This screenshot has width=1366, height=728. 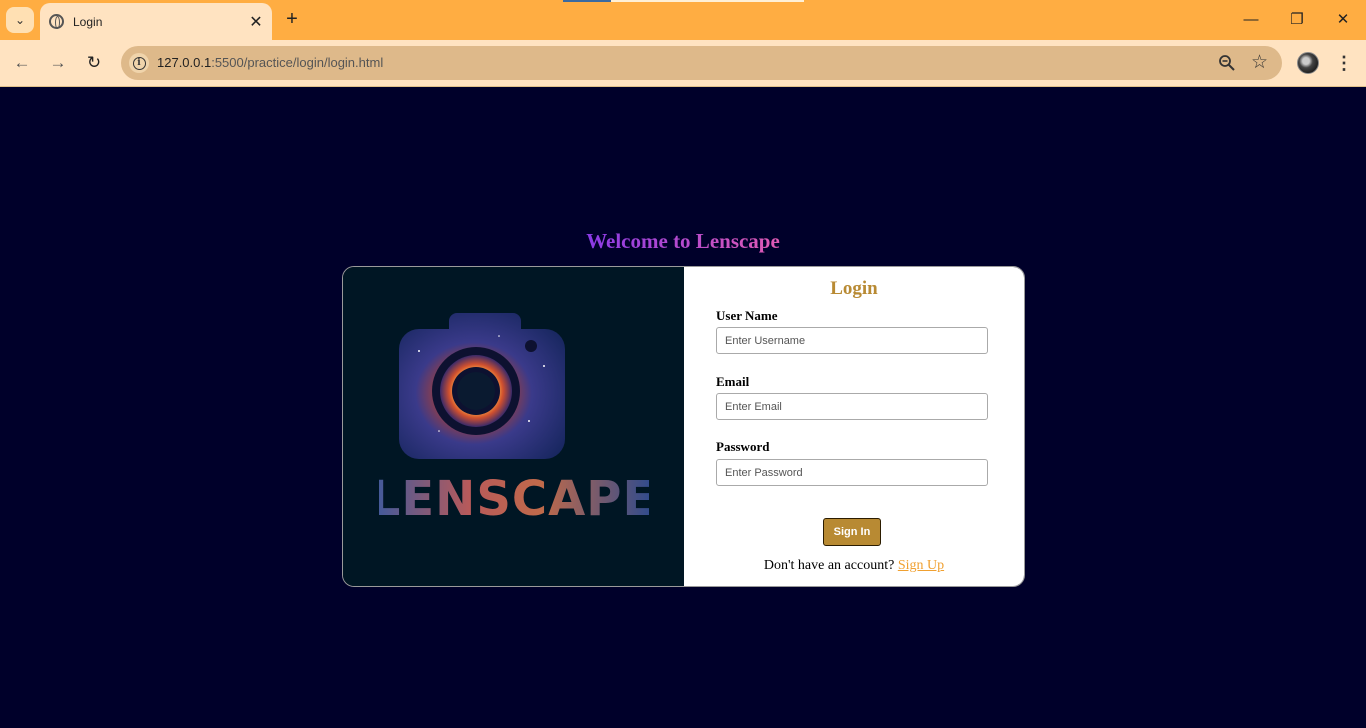 I want to click on arrow-right-icon: →, so click(x=58, y=62).